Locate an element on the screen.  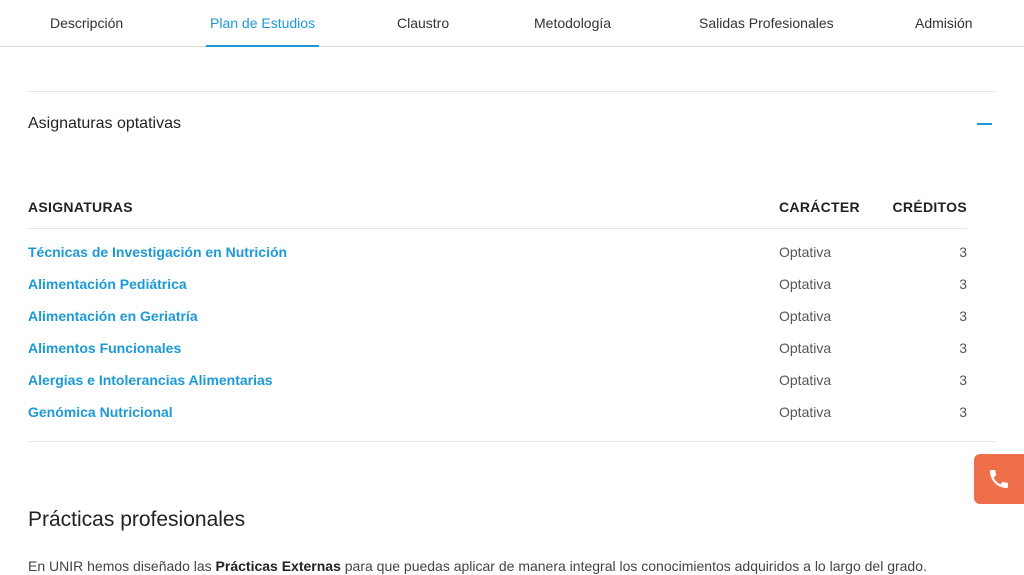
call-button is located at coordinates (999, 479).